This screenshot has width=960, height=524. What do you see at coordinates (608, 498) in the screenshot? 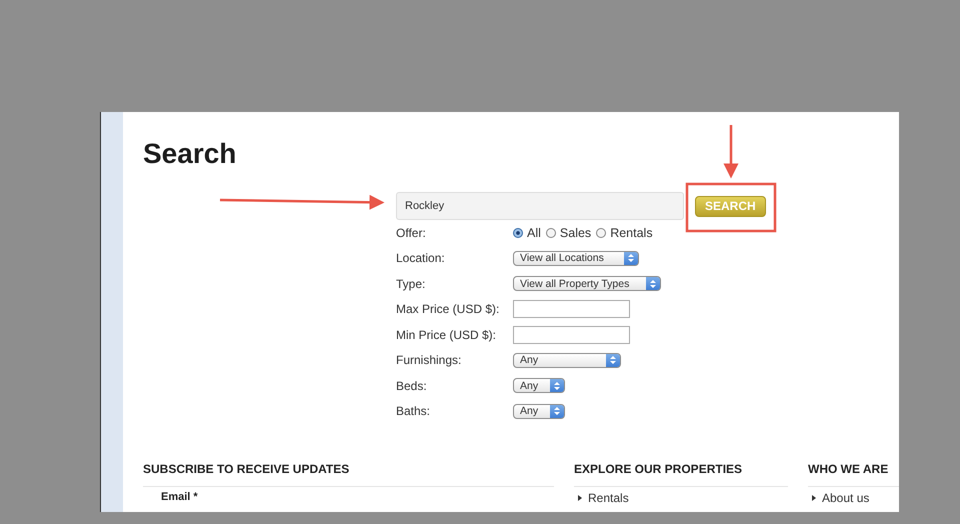
I see `footer-link: Rentals` at bounding box center [608, 498].